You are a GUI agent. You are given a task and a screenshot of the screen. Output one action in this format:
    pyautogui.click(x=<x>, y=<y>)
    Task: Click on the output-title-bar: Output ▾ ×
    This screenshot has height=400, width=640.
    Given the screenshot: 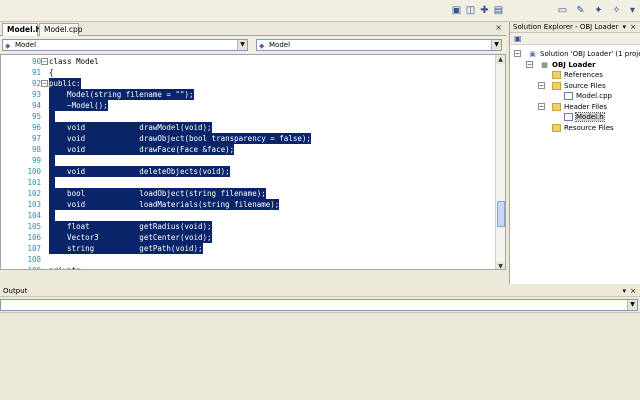 What is the action you would take?
    pyautogui.click(x=320, y=291)
    